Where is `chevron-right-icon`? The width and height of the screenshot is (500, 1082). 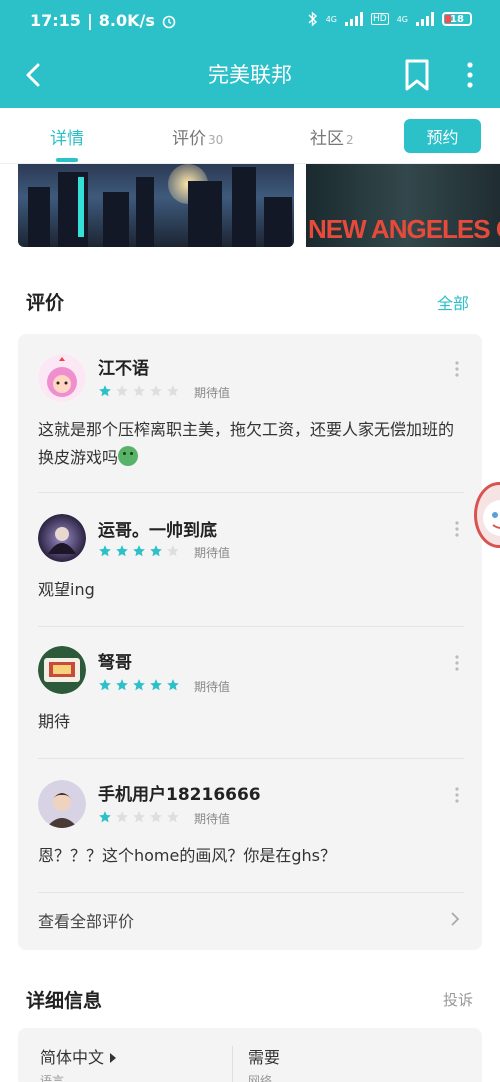 chevron-right-icon is located at coordinates (455, 919).